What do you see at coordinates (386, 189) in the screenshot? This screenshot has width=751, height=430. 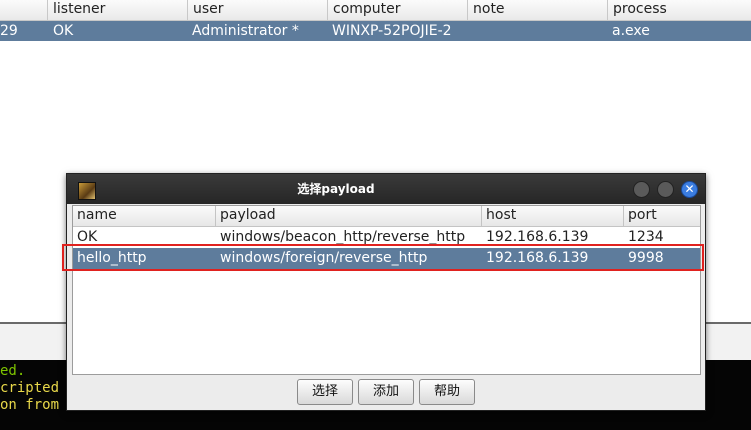 I see `dialog-titlebar: 选择payload ✕` at bounding box center [386, 189].